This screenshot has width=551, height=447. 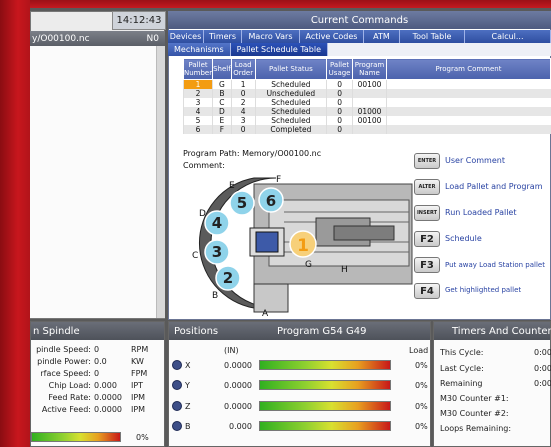 What do you see at coordinates (265, 313) in the screenshot?
I see `shelf-letter: A` at bounding box center [265, 313].